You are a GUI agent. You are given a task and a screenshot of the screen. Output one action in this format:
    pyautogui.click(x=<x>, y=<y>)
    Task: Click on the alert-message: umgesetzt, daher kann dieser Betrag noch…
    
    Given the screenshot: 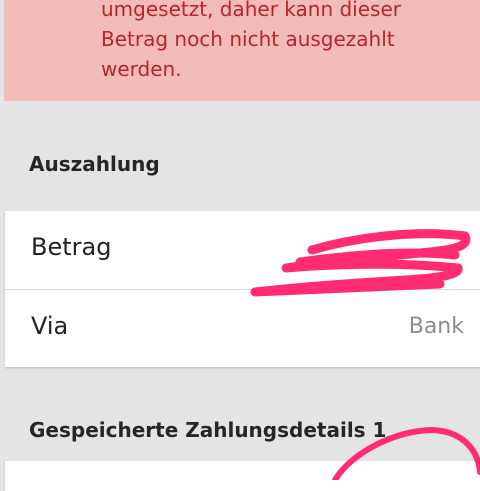 What is the action you would take?
    pyautogui.click(x=251, y=40)
    